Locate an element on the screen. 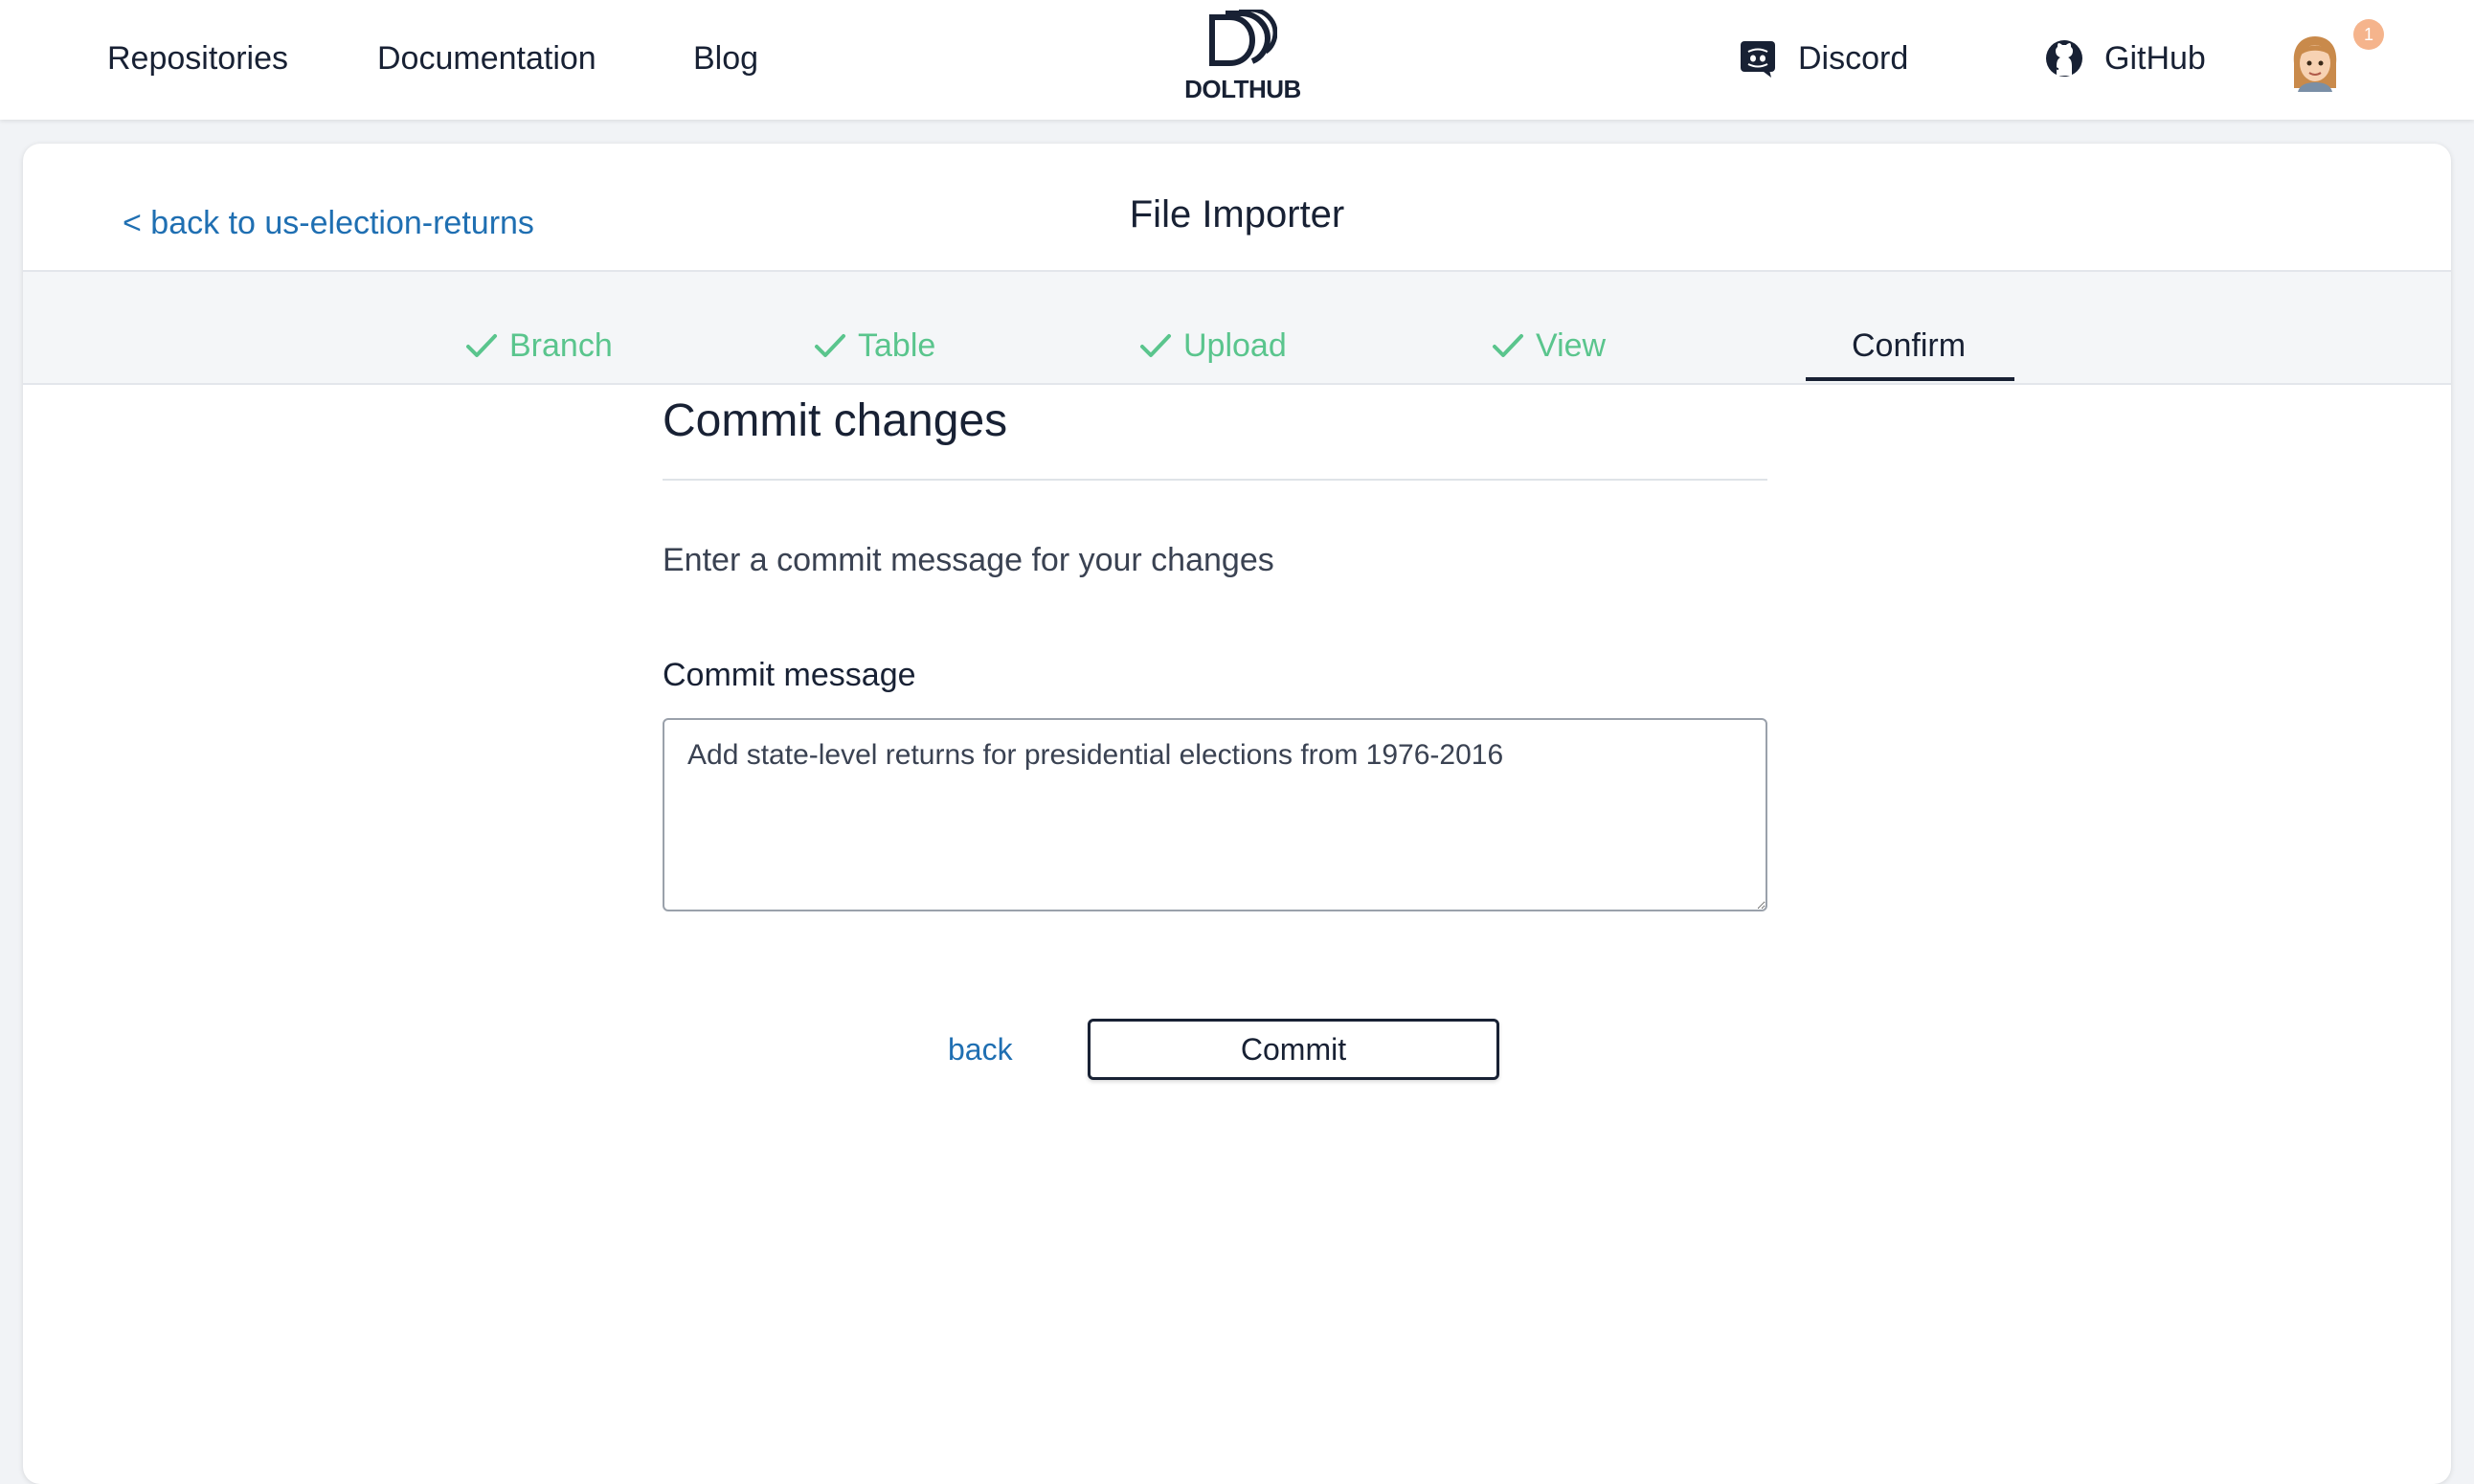  user-avatar is located at coordinates (2315, 63).